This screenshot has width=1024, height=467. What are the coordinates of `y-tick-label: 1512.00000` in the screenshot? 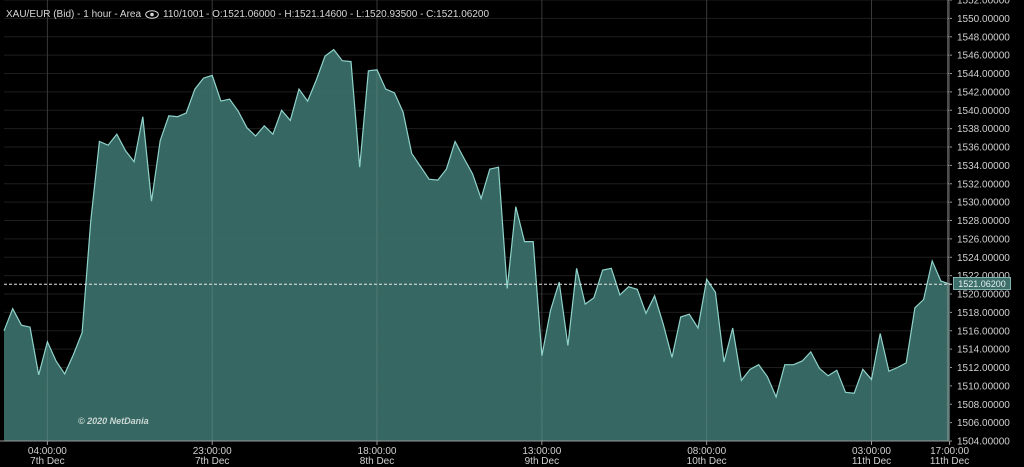 It's located at (983, 368).